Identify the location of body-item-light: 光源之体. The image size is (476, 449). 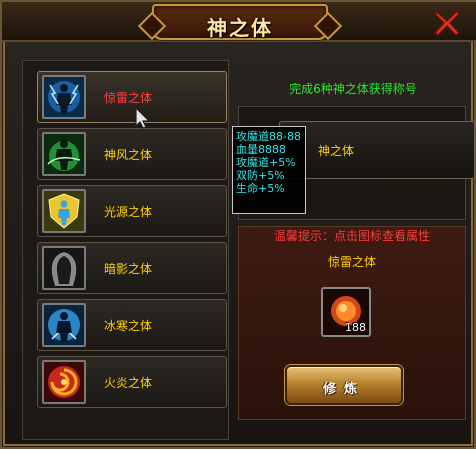
(132, 211).